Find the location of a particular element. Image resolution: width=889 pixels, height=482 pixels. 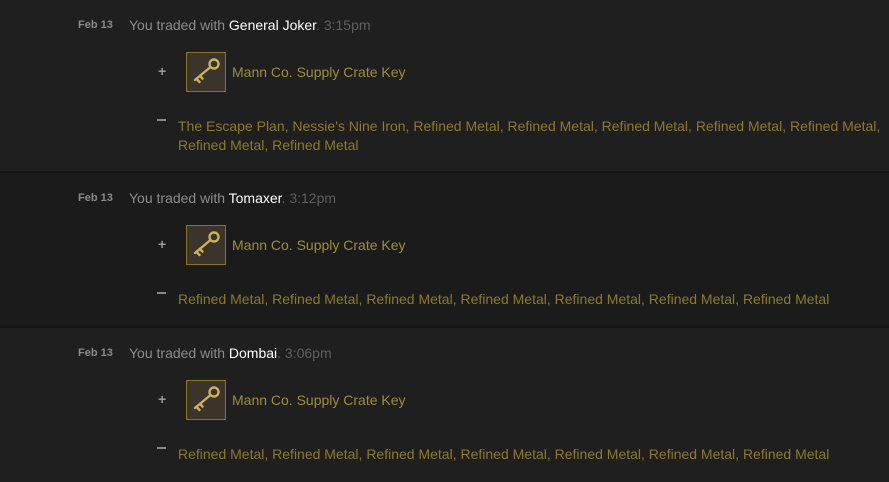

trade-time: . 3:15pm is located at coordinates (343, 25).